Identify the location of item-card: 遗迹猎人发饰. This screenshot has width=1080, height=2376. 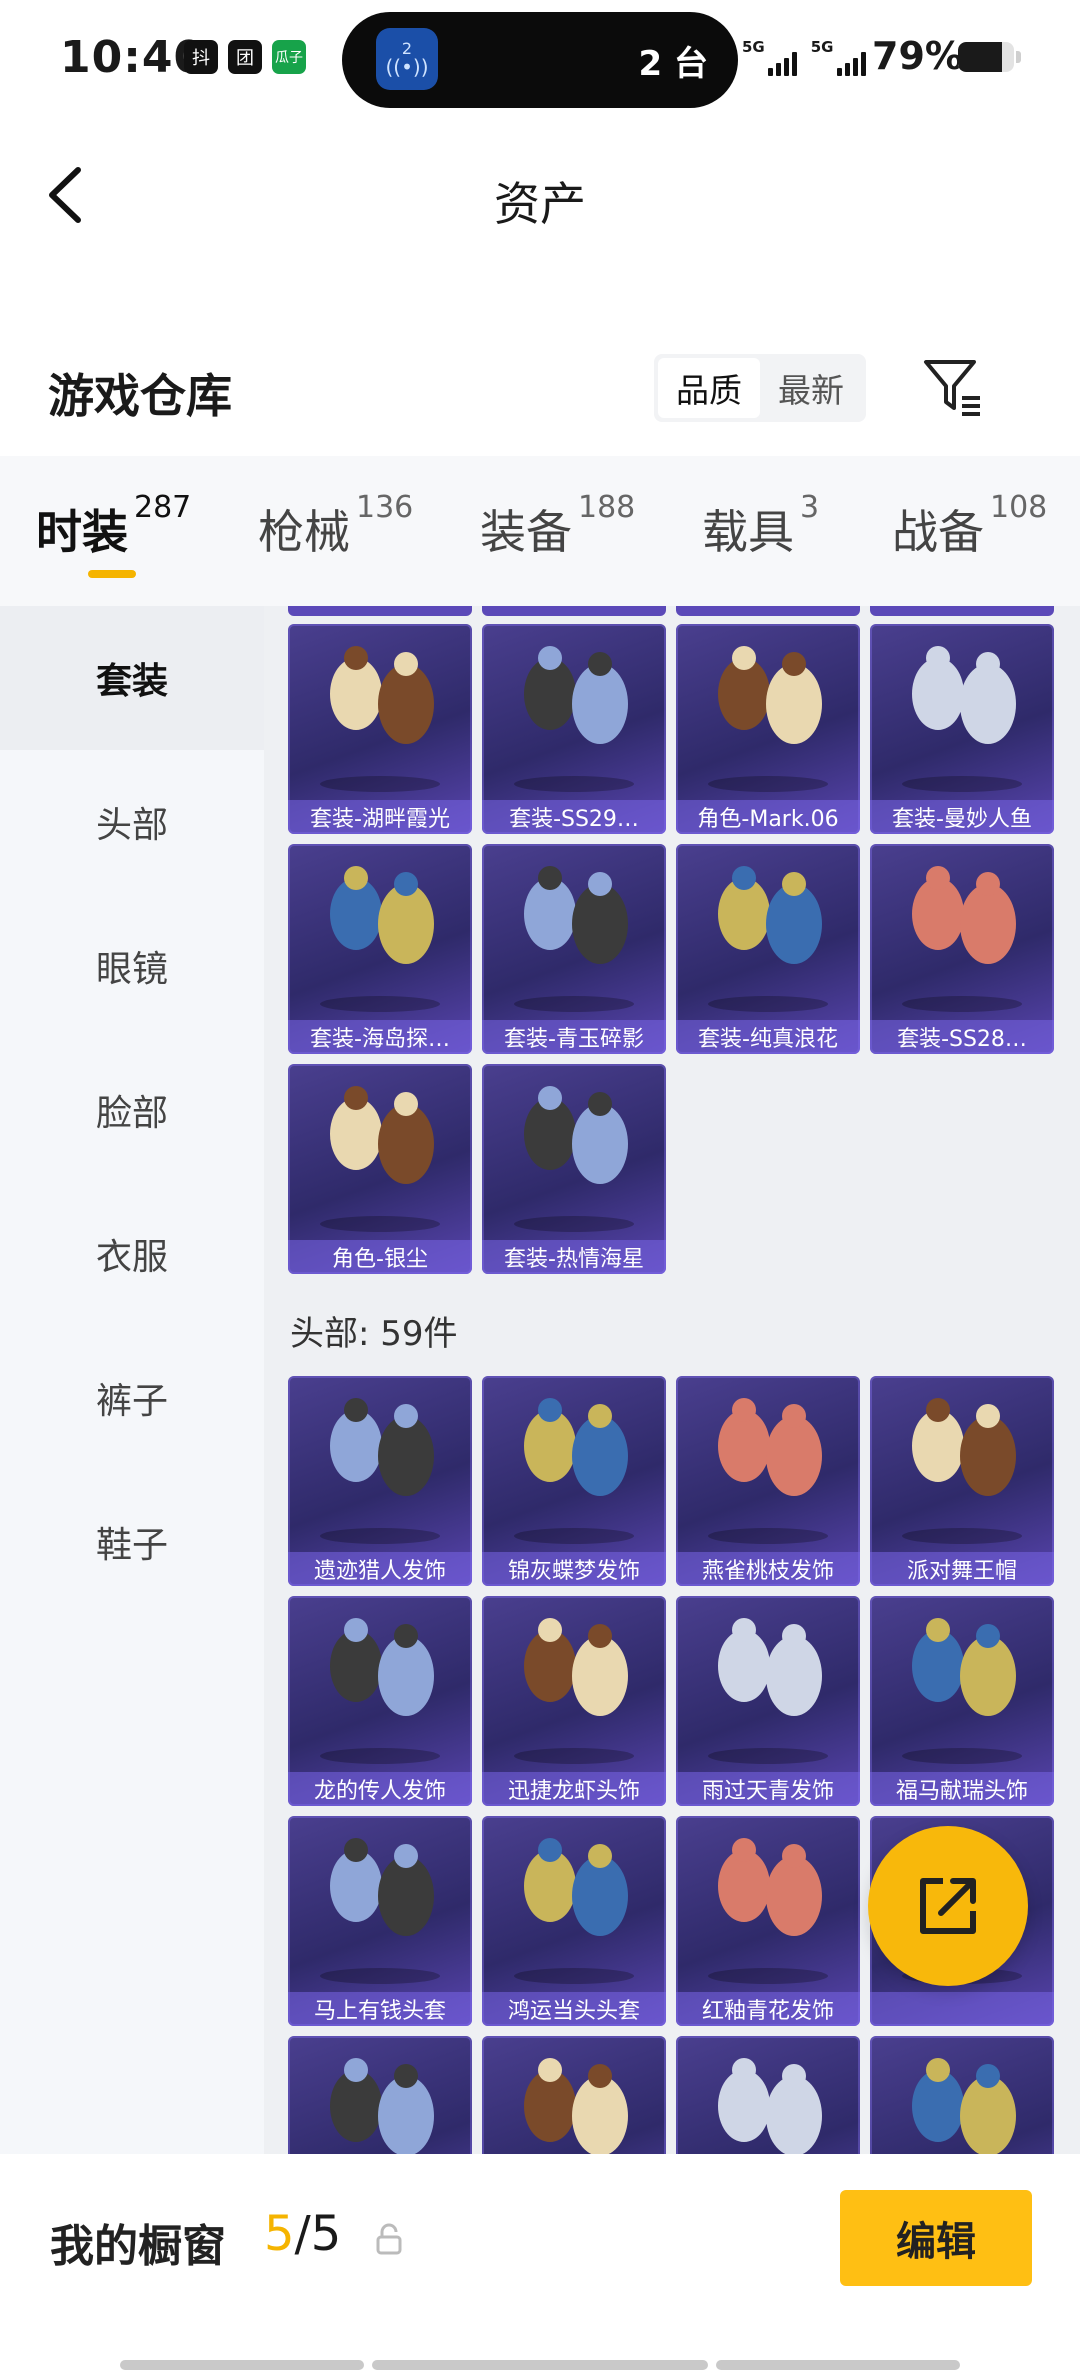
(380, 1481).